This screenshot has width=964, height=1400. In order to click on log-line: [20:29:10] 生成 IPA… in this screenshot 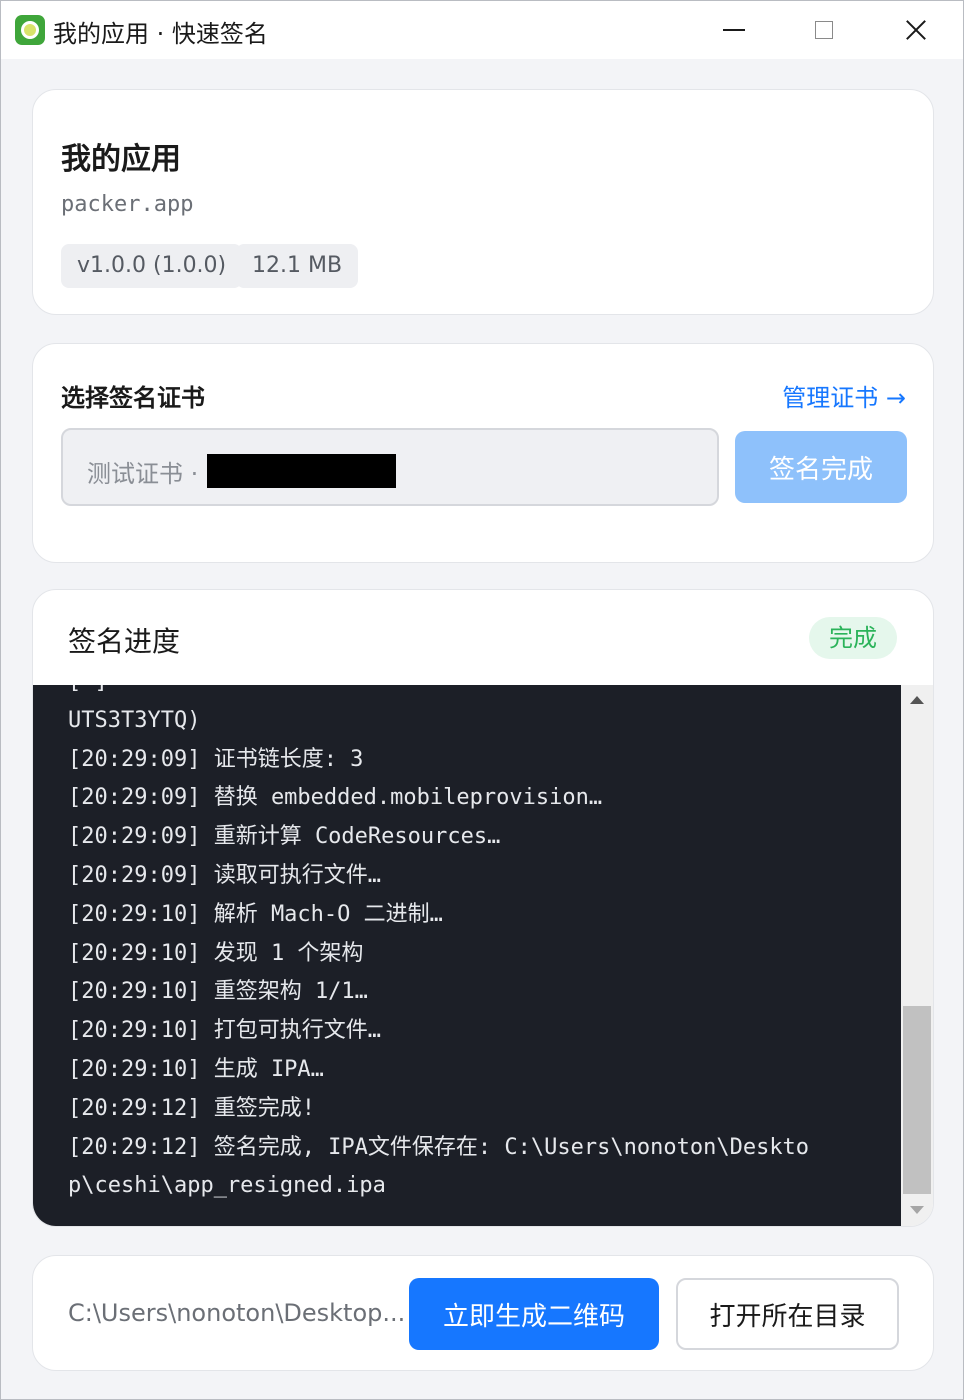, I will do `click(196, 1069)`.